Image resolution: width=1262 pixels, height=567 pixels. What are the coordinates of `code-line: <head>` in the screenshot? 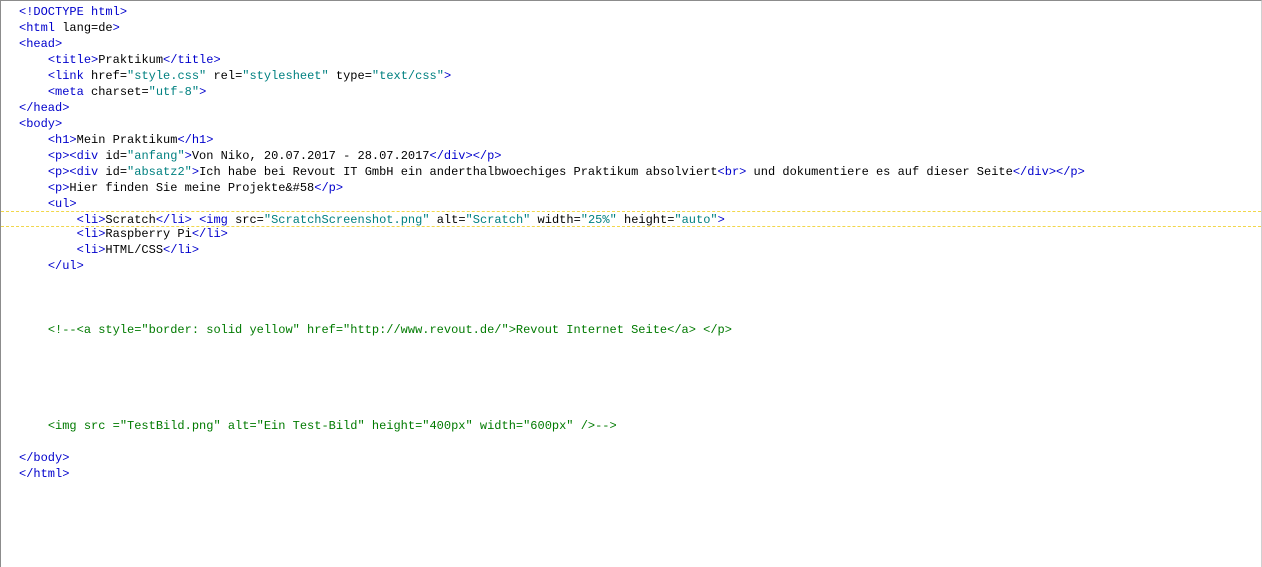 It's located at (631, 44).